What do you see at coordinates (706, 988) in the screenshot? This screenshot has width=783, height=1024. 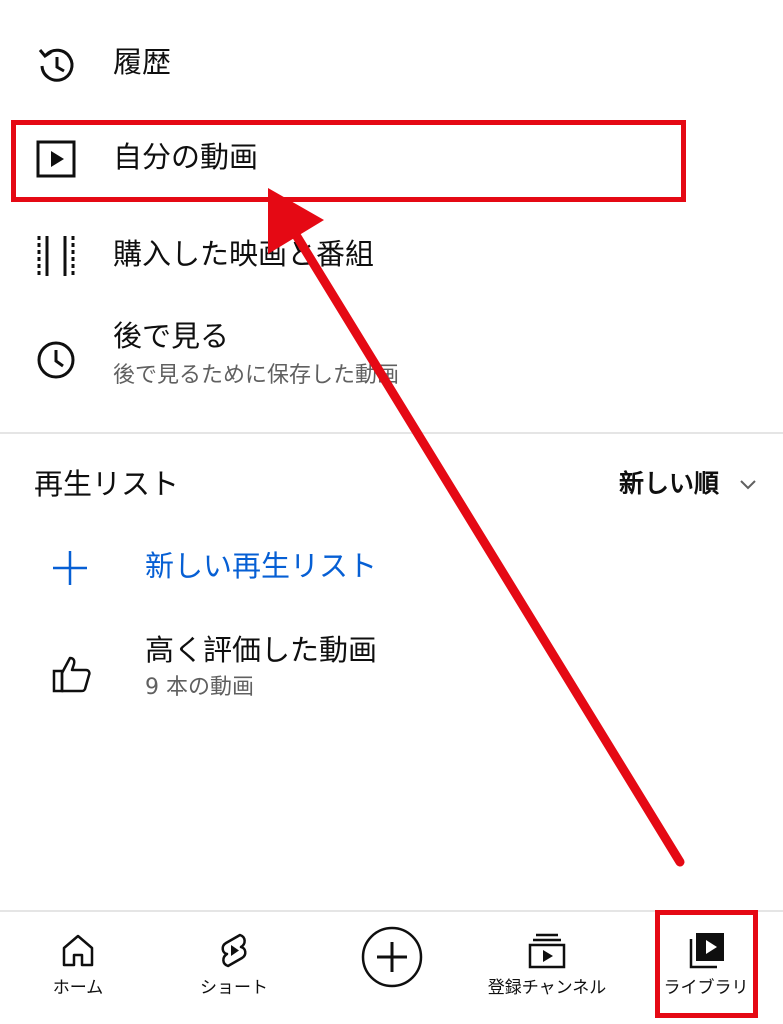 I see `nav-label: ライブラリ` at bounding box center [706, 988].